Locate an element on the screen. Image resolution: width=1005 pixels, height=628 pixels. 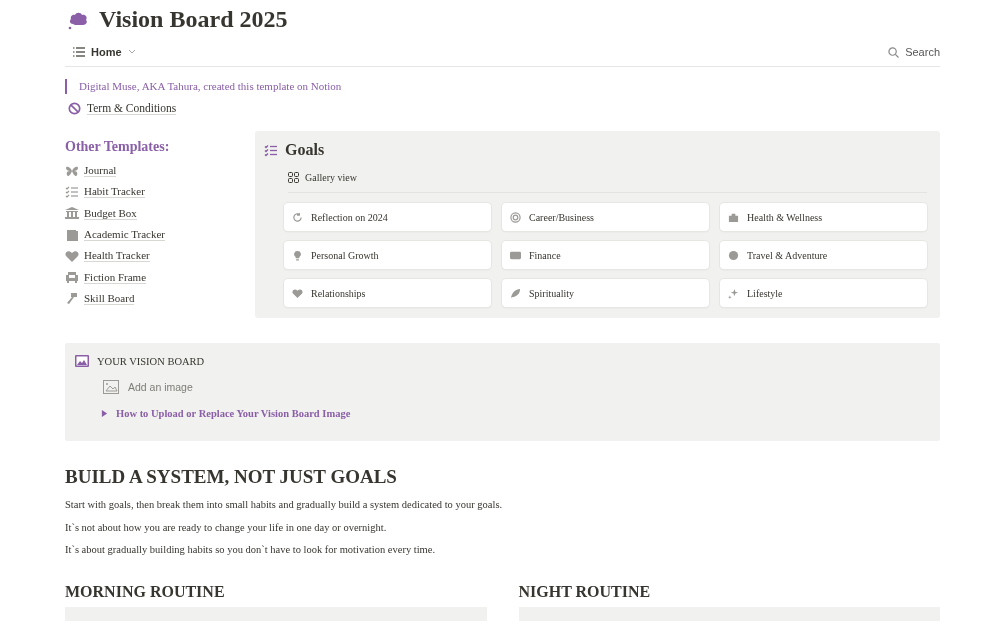
toggle-block: How to Upload or Replace Your Vision Board Image is located at coordinates (226, 413).